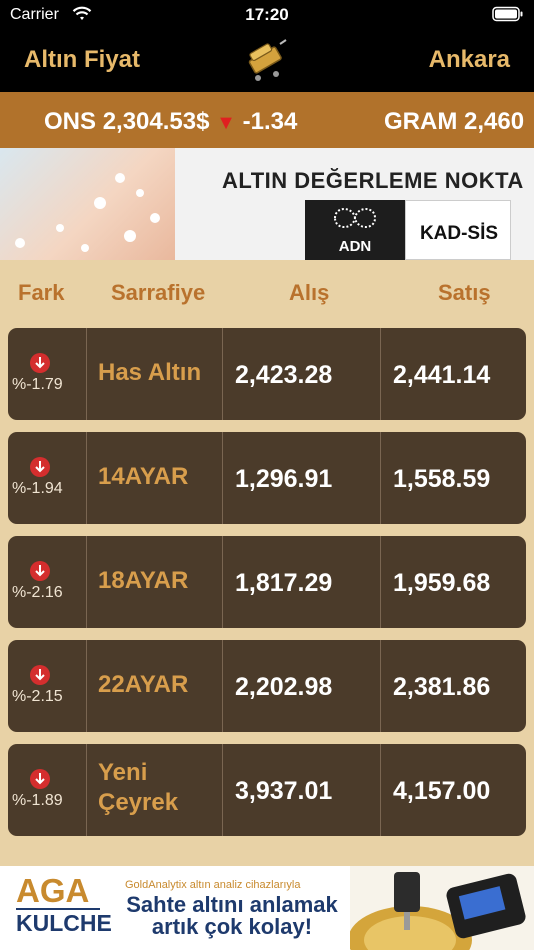 This screenshot has height=950, width=534. What do you see at coordinates (284, 375) in the screenshot?
I see `buy-price: 2,423.28` at bounding box center [284, 375].